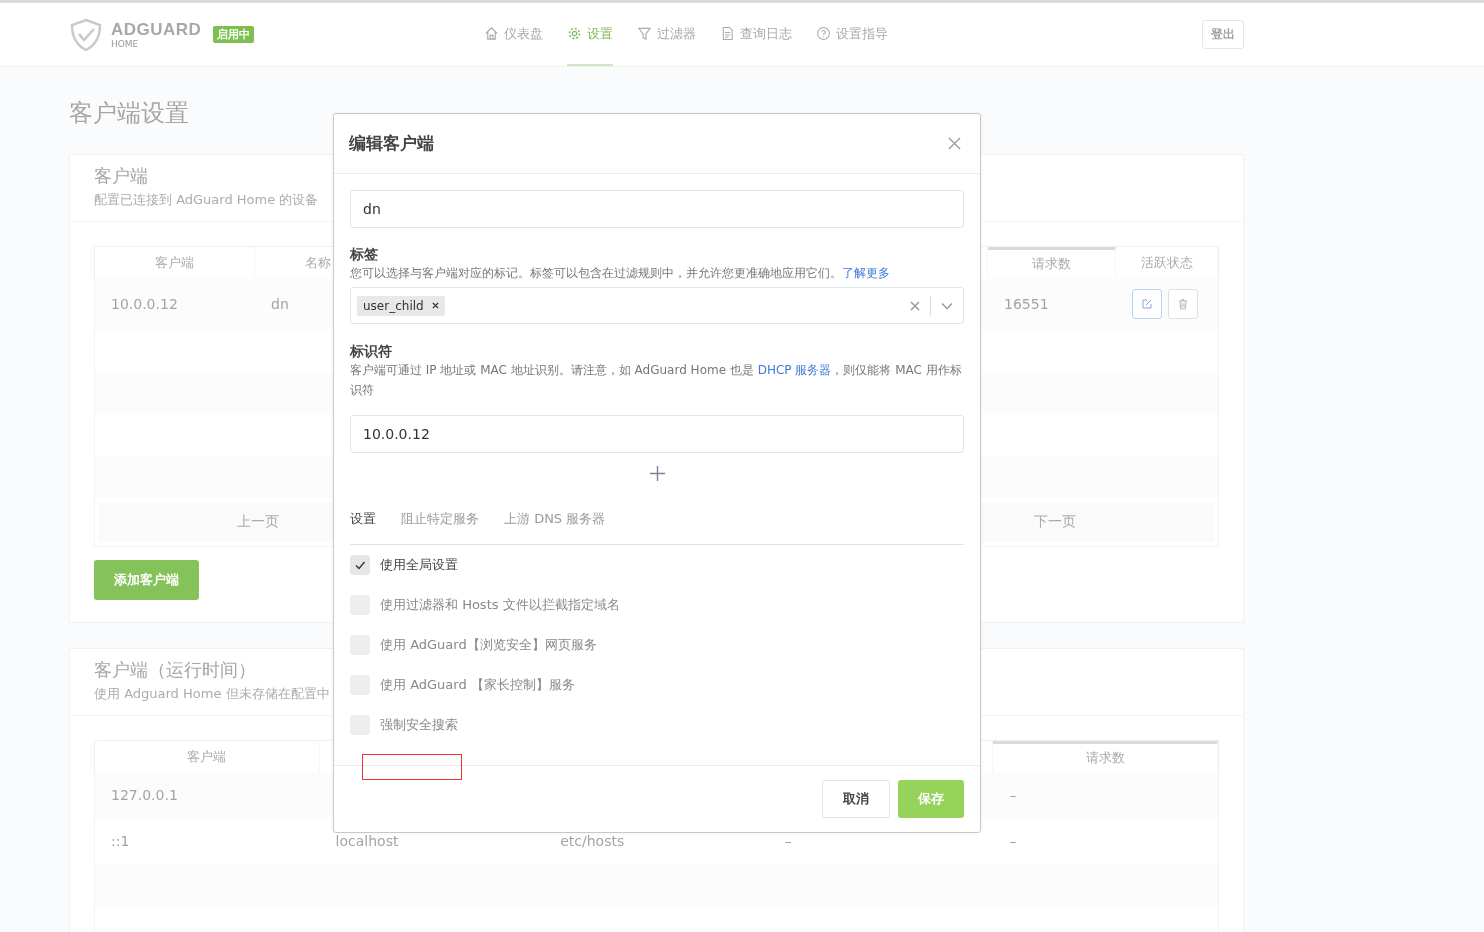  I want to click on nav-link: 设置, so click(590, 34).